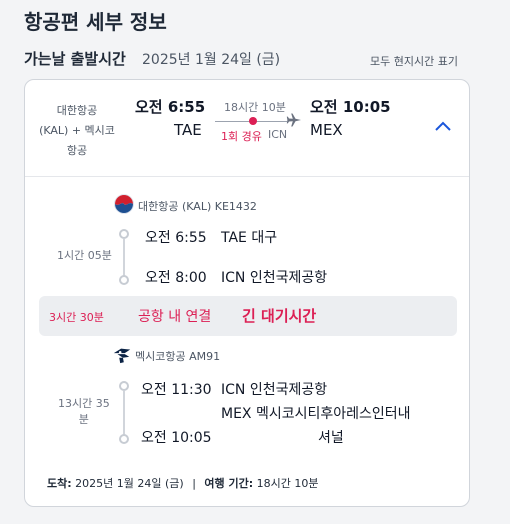  I want to click on airline-summary-line: 항공, so click(77, 150).